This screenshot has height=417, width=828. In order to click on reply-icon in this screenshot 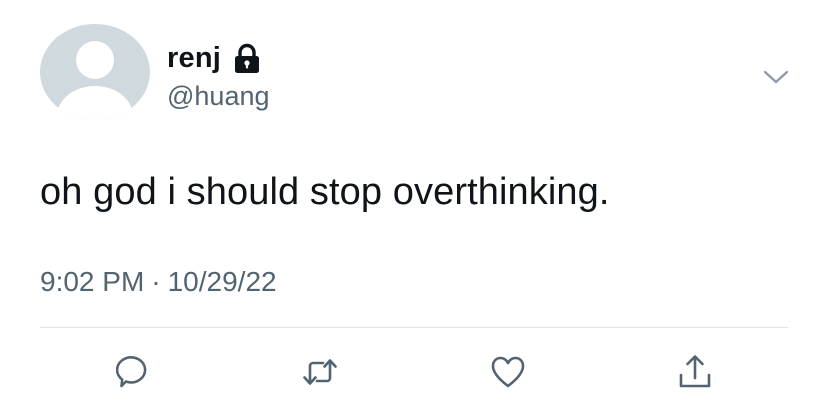, I will do `click(131, 372)`.